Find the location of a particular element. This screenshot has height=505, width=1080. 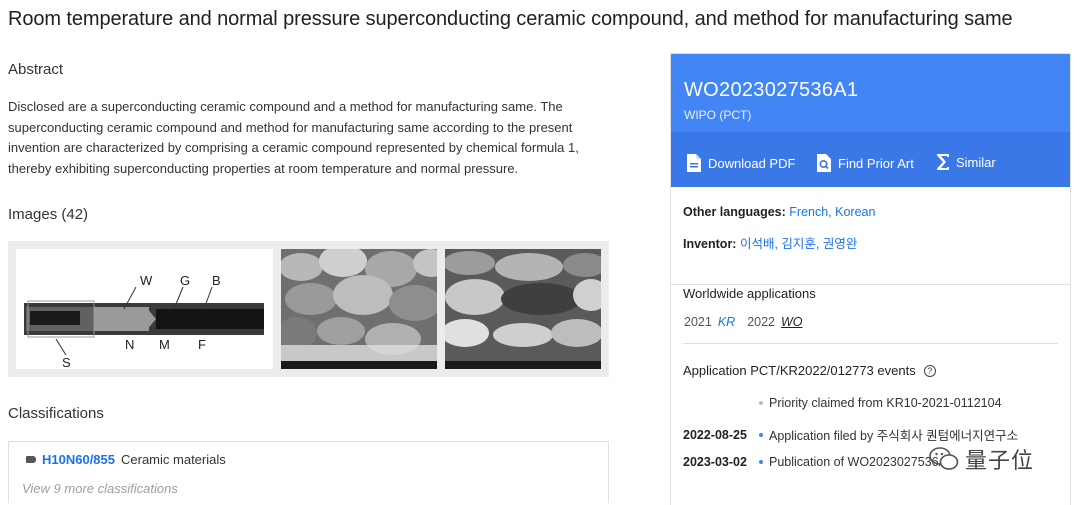

events-heading: Application PCT/KR2022/012773 events ? is located at coordinates (809, 370).